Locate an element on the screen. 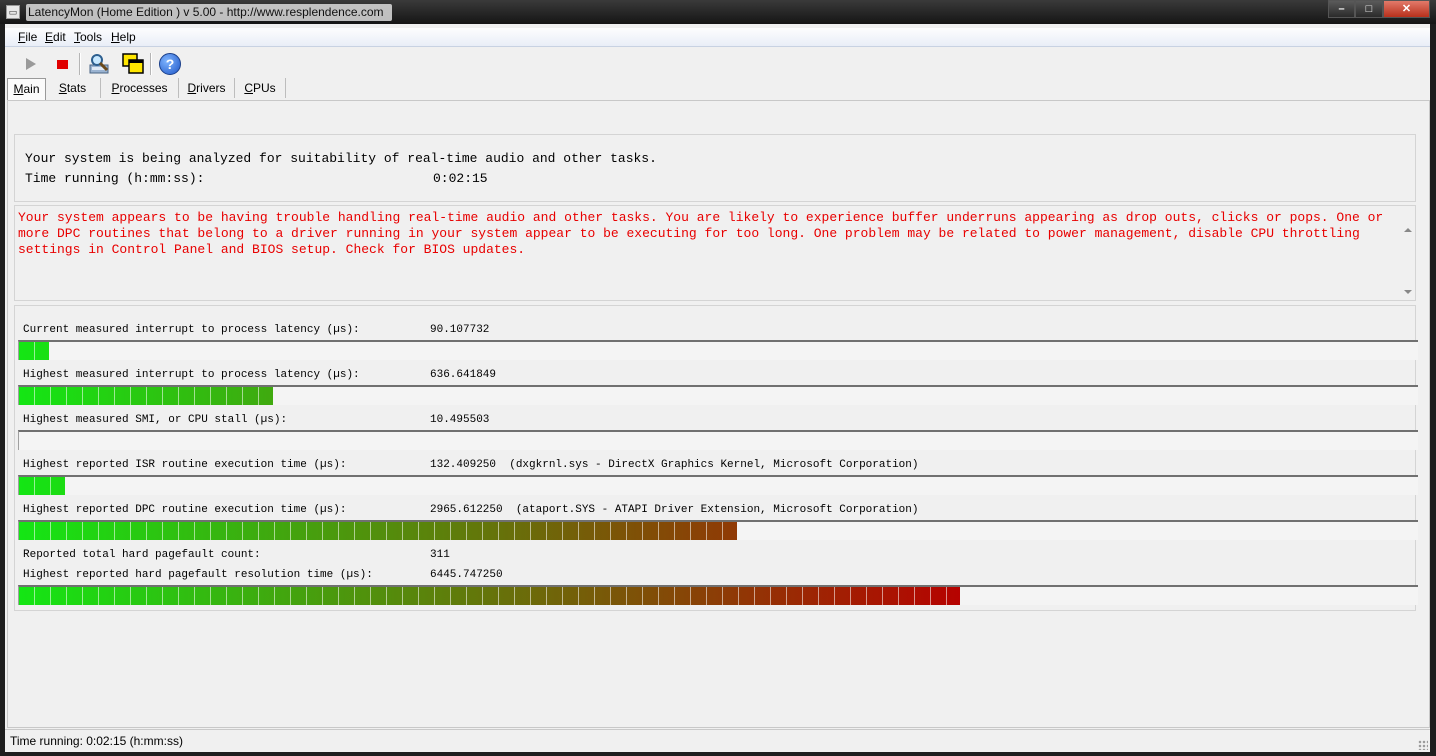 This screenshot has height=756, width=1436. scroll-down-icon is located at coordinates (1408, 292).